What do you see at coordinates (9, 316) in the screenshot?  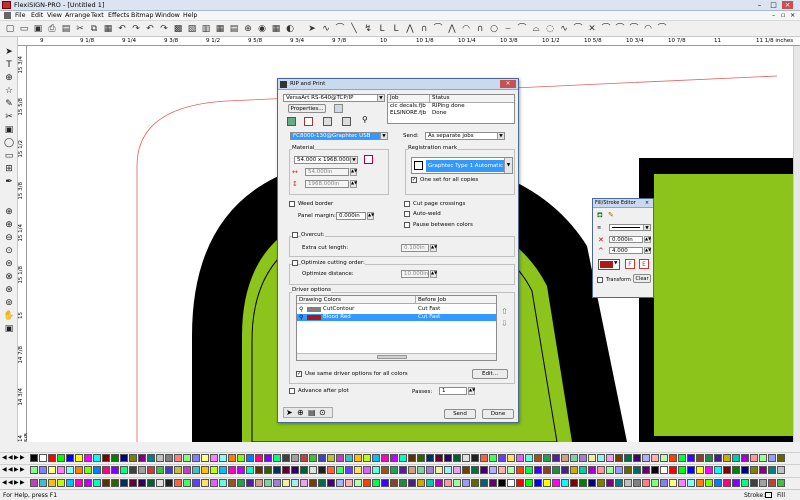 I see `hand-tool-icon: ✋` at bounding box center [9, 316].